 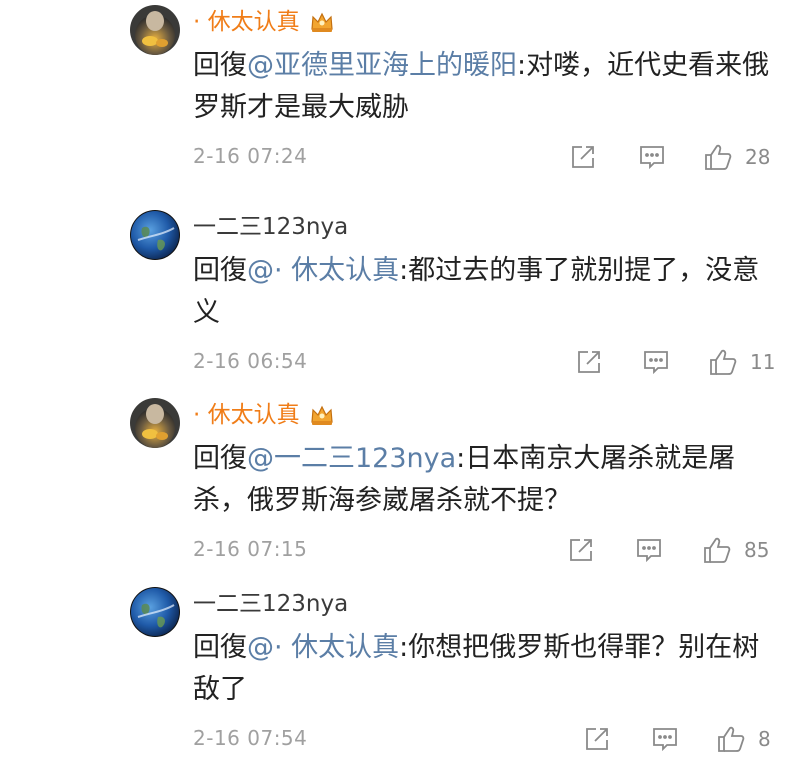 I want to click on timestamp: 2-16 07:15, so click(x=250, y=549).